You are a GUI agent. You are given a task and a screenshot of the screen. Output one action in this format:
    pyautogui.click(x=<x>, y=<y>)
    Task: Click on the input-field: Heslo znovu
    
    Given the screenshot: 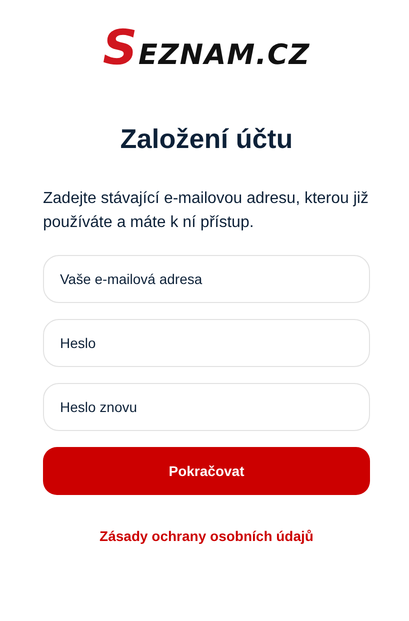 What is the action you would take?
    pyautogui.click(x=206, y=407)
    